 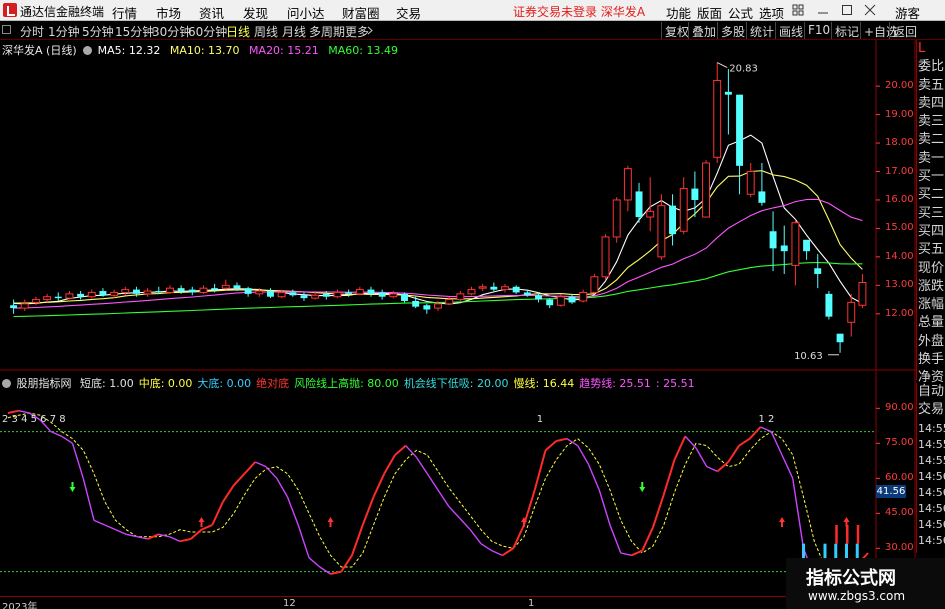 I want to click on menu-item-gongneng: 功能, so click(x=678, y=12).